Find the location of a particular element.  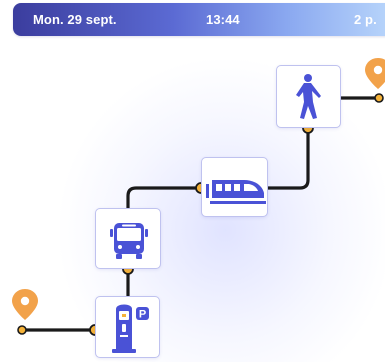

parking-sign-letter: P is located at coordinates (142, 315).